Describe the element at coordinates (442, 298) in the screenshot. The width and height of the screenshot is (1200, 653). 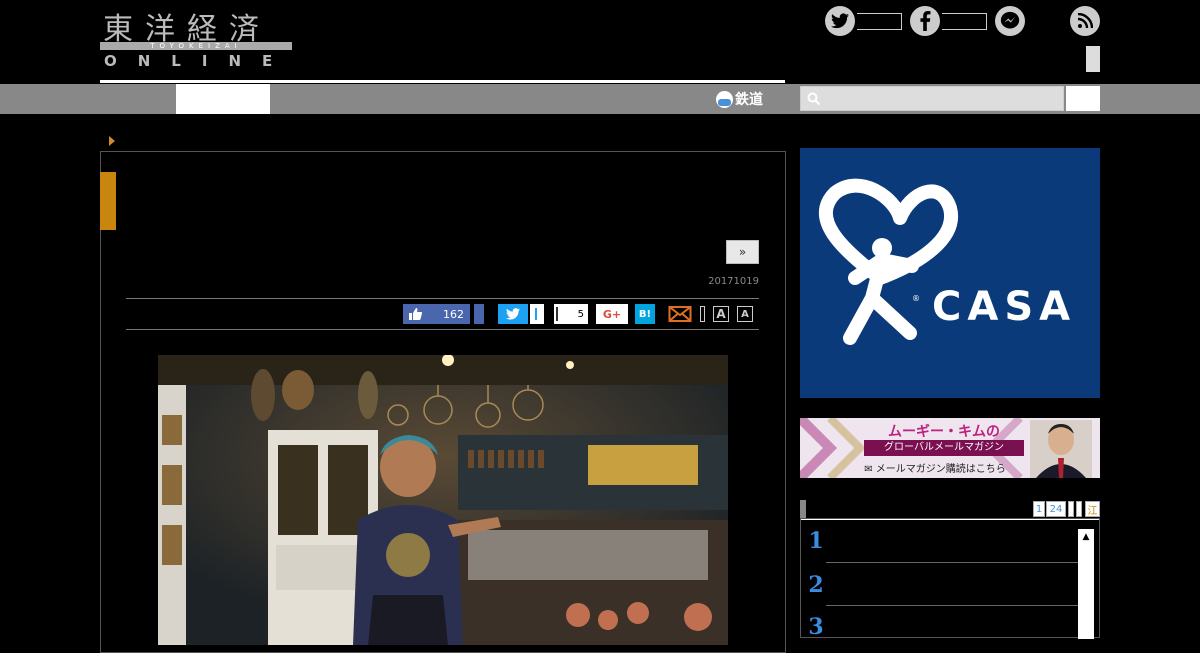
I see `share-rule-top` at that location.